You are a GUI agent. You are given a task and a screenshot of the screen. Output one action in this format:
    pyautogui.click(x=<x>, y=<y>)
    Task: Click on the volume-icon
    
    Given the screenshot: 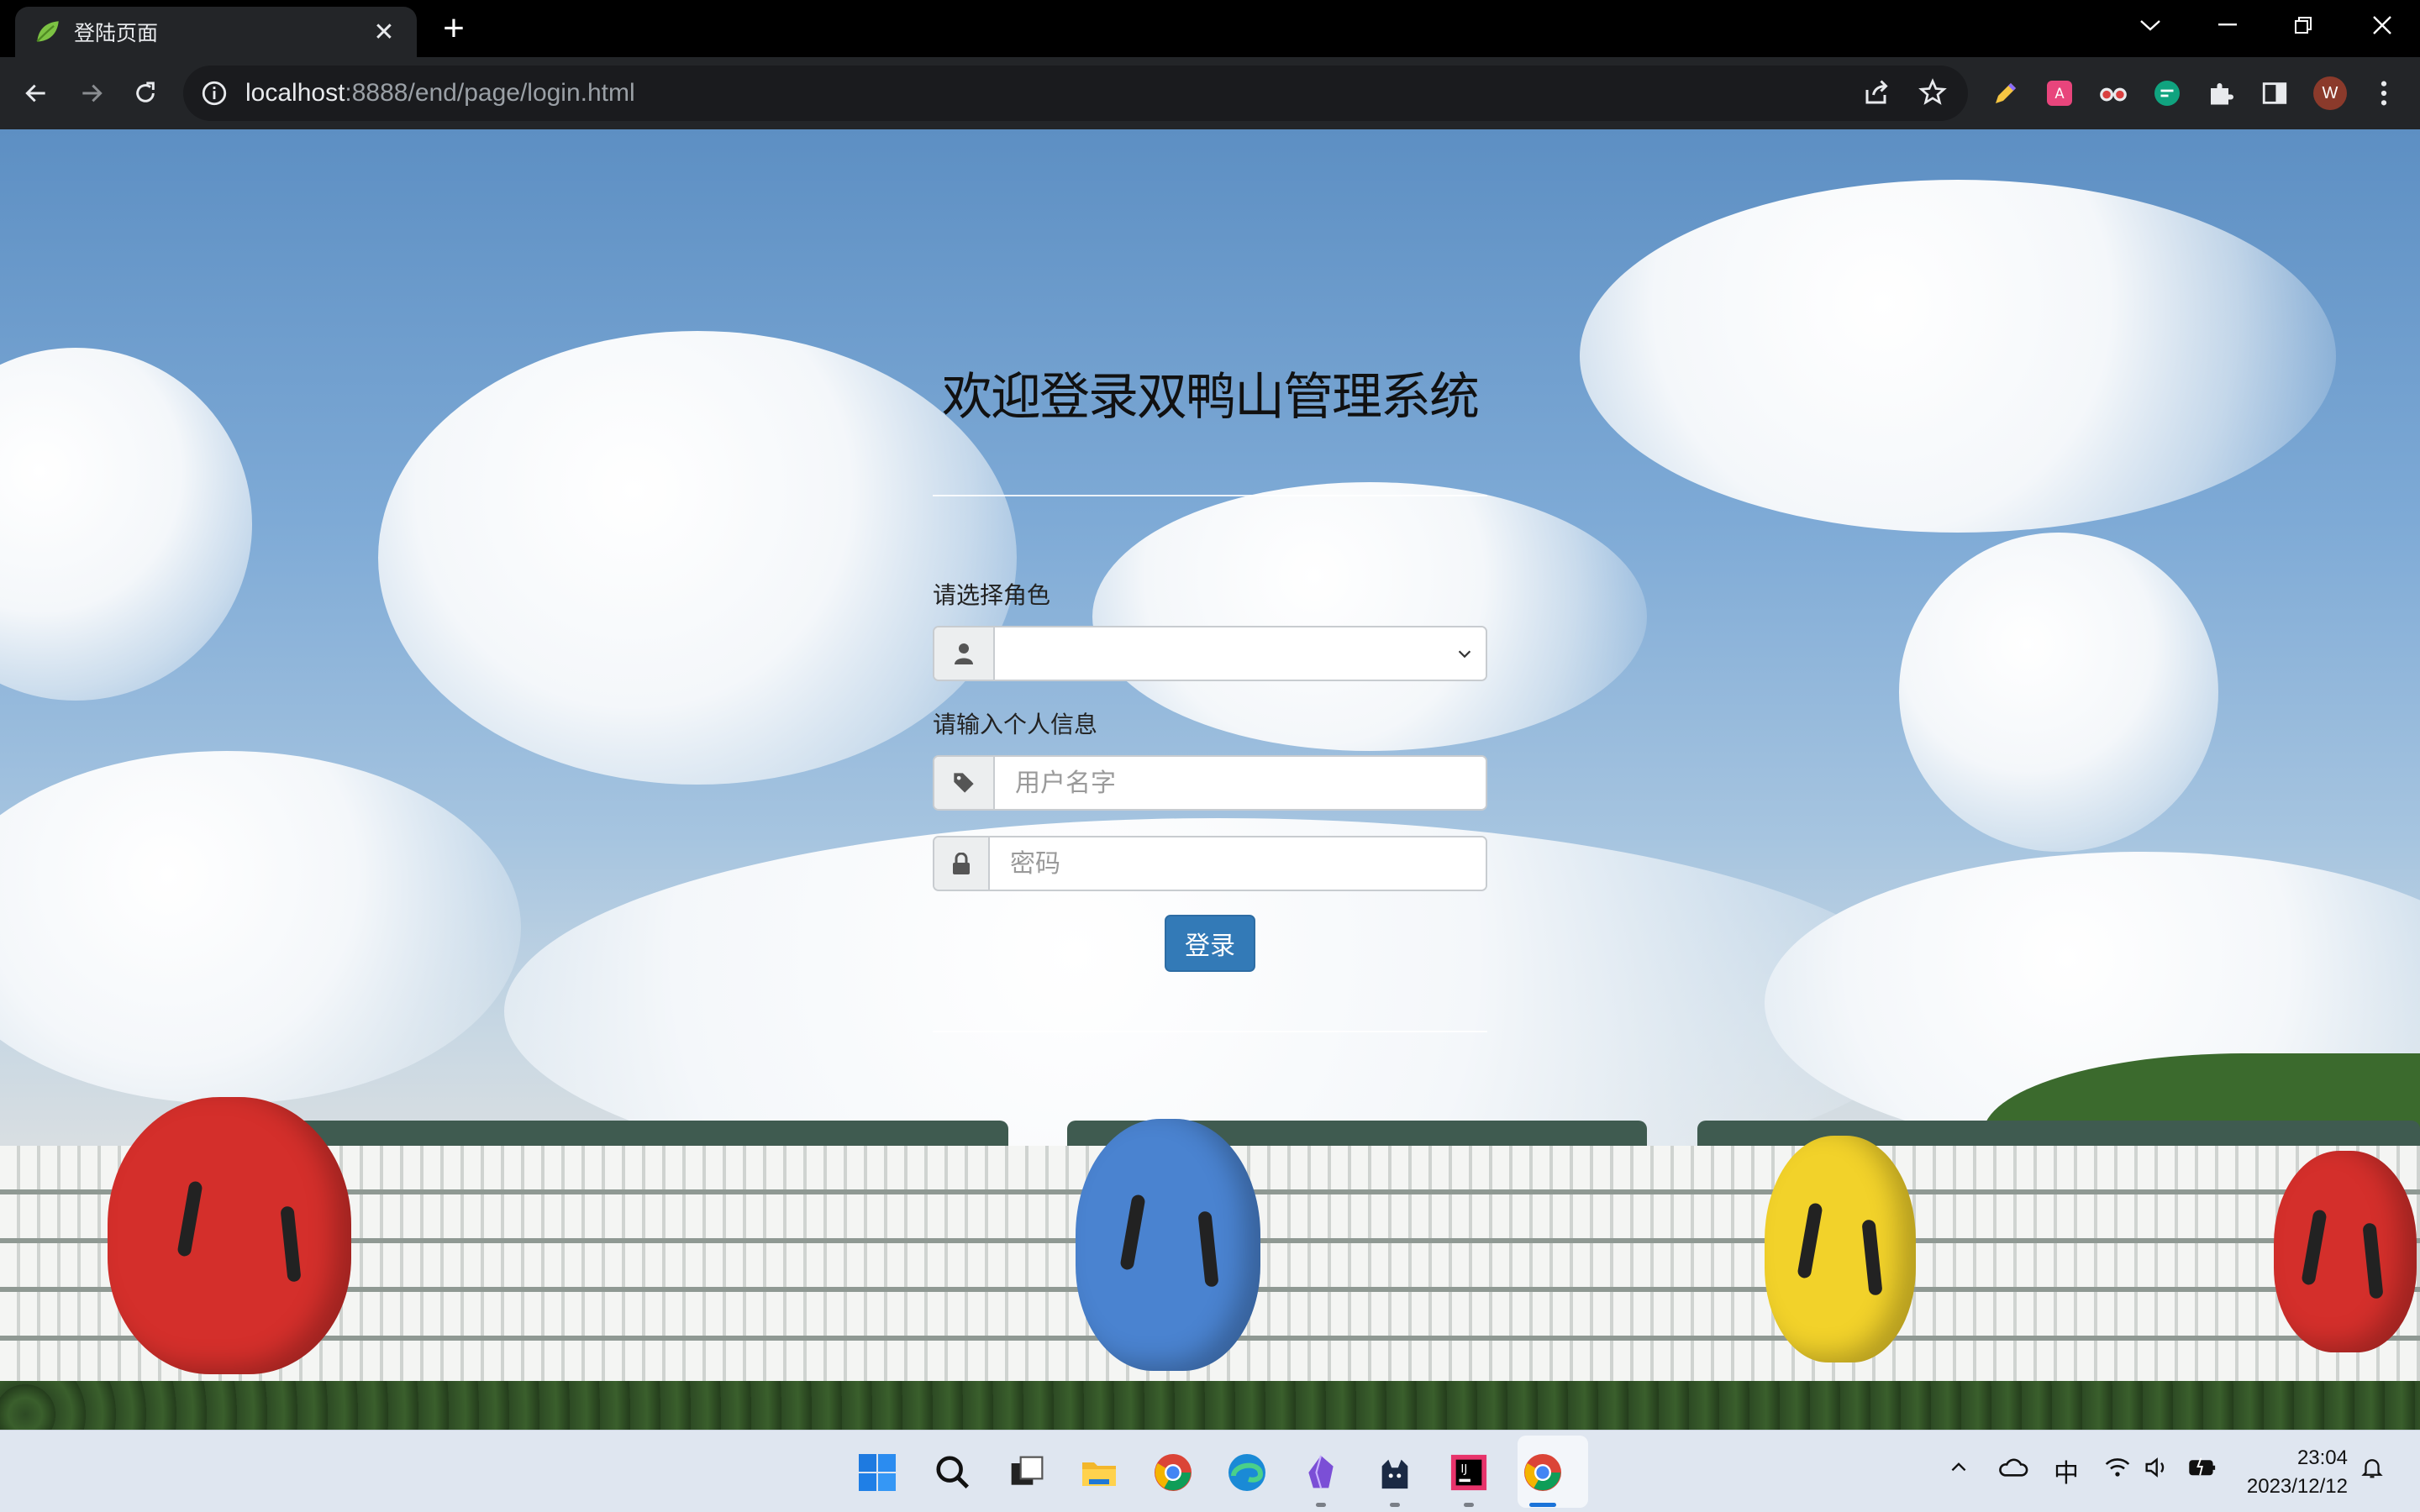 What is the action you would take?
    pyautogui.click(x=2157, y=1471)
    